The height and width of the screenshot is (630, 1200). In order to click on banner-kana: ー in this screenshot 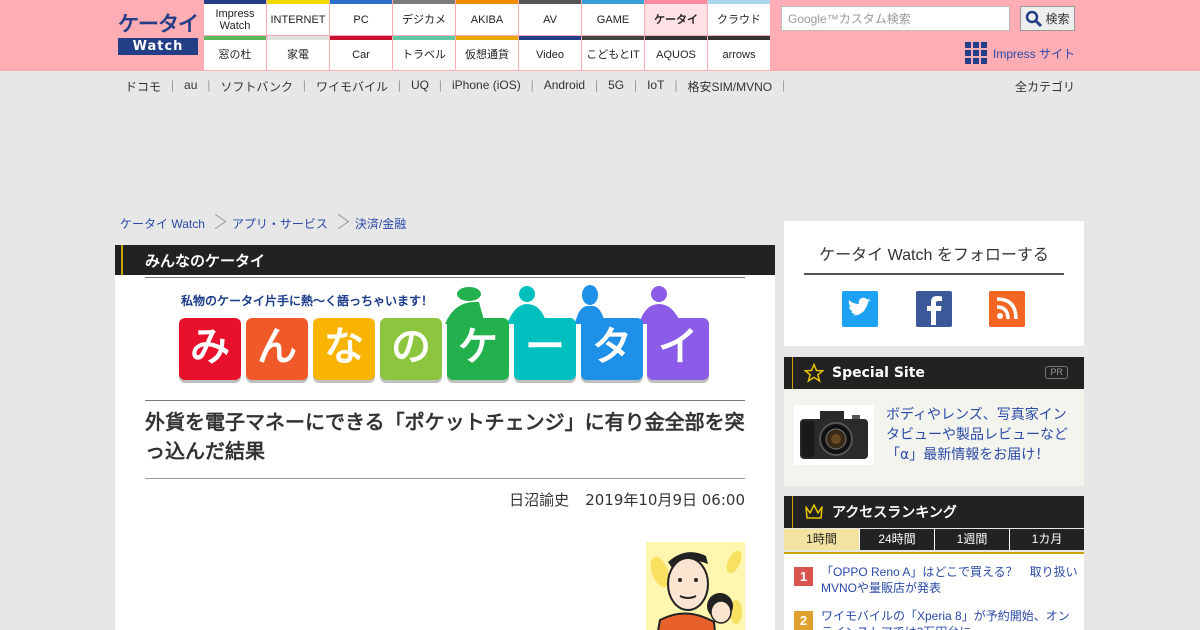, I will do `click(545, 349)`.